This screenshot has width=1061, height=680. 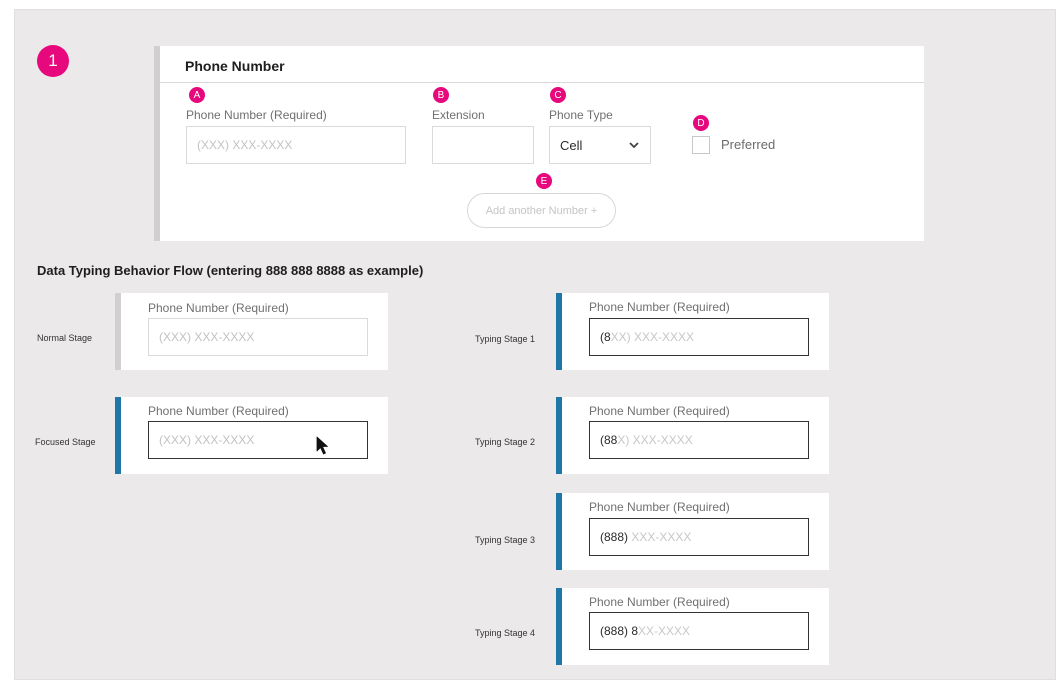 What do you see at coordinates (664, 631) in the screenshot?
I see `typing-stage-4-mask: XX-XXXX` at bounding box center [664, 631].